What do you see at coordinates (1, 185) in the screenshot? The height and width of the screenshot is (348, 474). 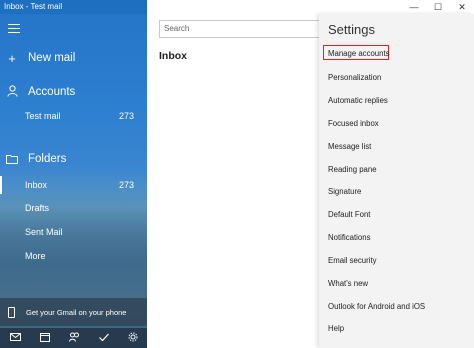 I see `selection-indicator` at bounding box center [1, 185].